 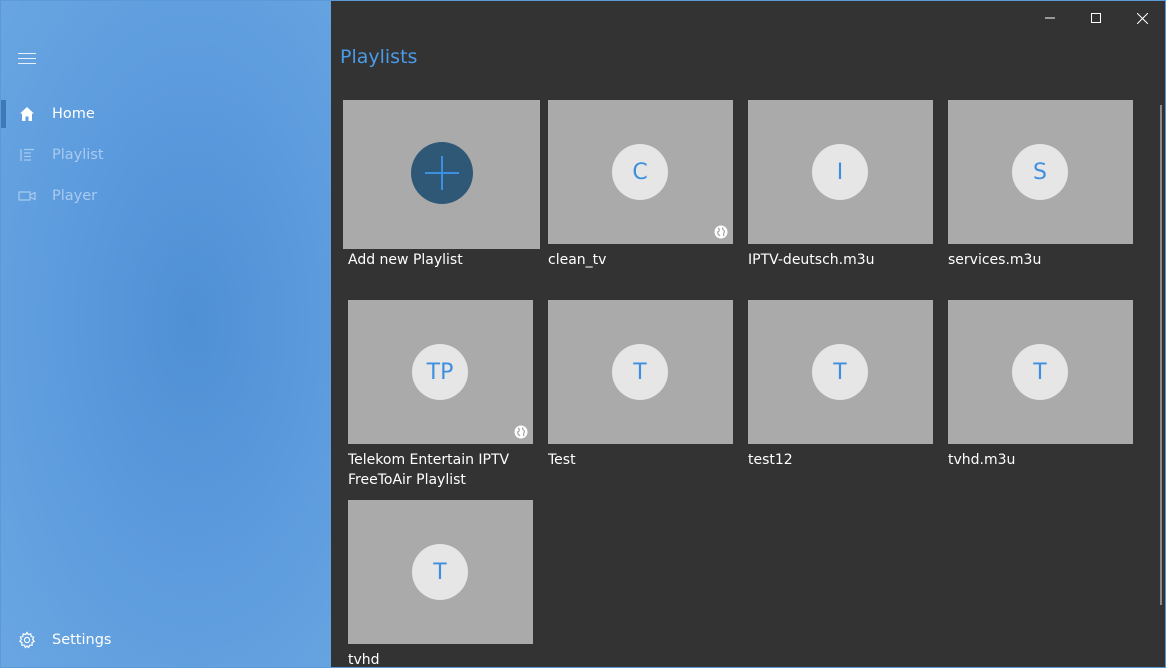 I want to click on nav-item-playlist: Playlist, so click(x=166, y=155).